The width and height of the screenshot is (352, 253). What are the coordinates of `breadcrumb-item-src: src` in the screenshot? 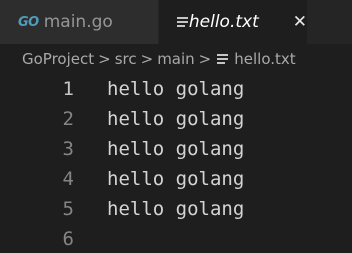 It's located at (126, 59).